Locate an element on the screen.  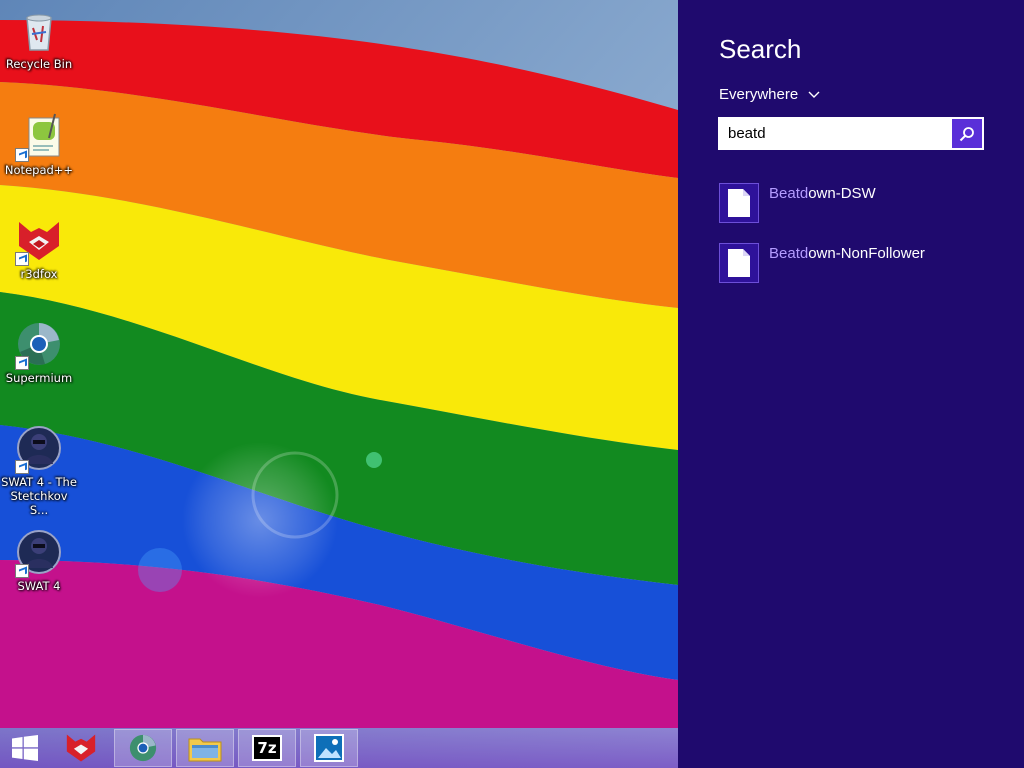
search-input is located at coordinates (836, 133).